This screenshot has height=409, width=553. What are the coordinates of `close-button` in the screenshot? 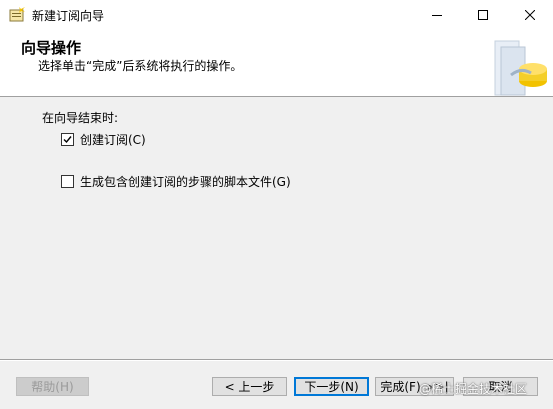 It's located at (530, 14).